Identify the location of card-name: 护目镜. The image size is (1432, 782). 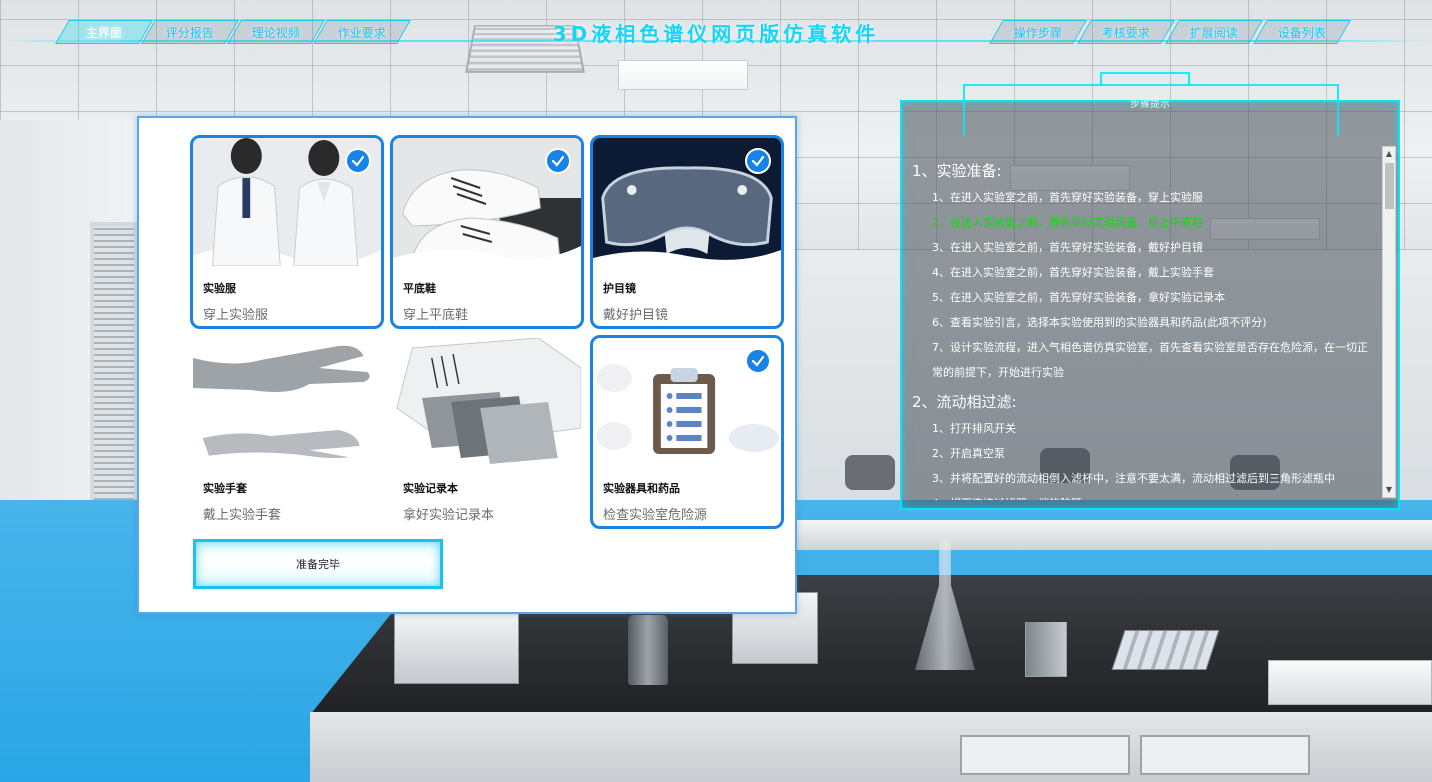
(619, 288).